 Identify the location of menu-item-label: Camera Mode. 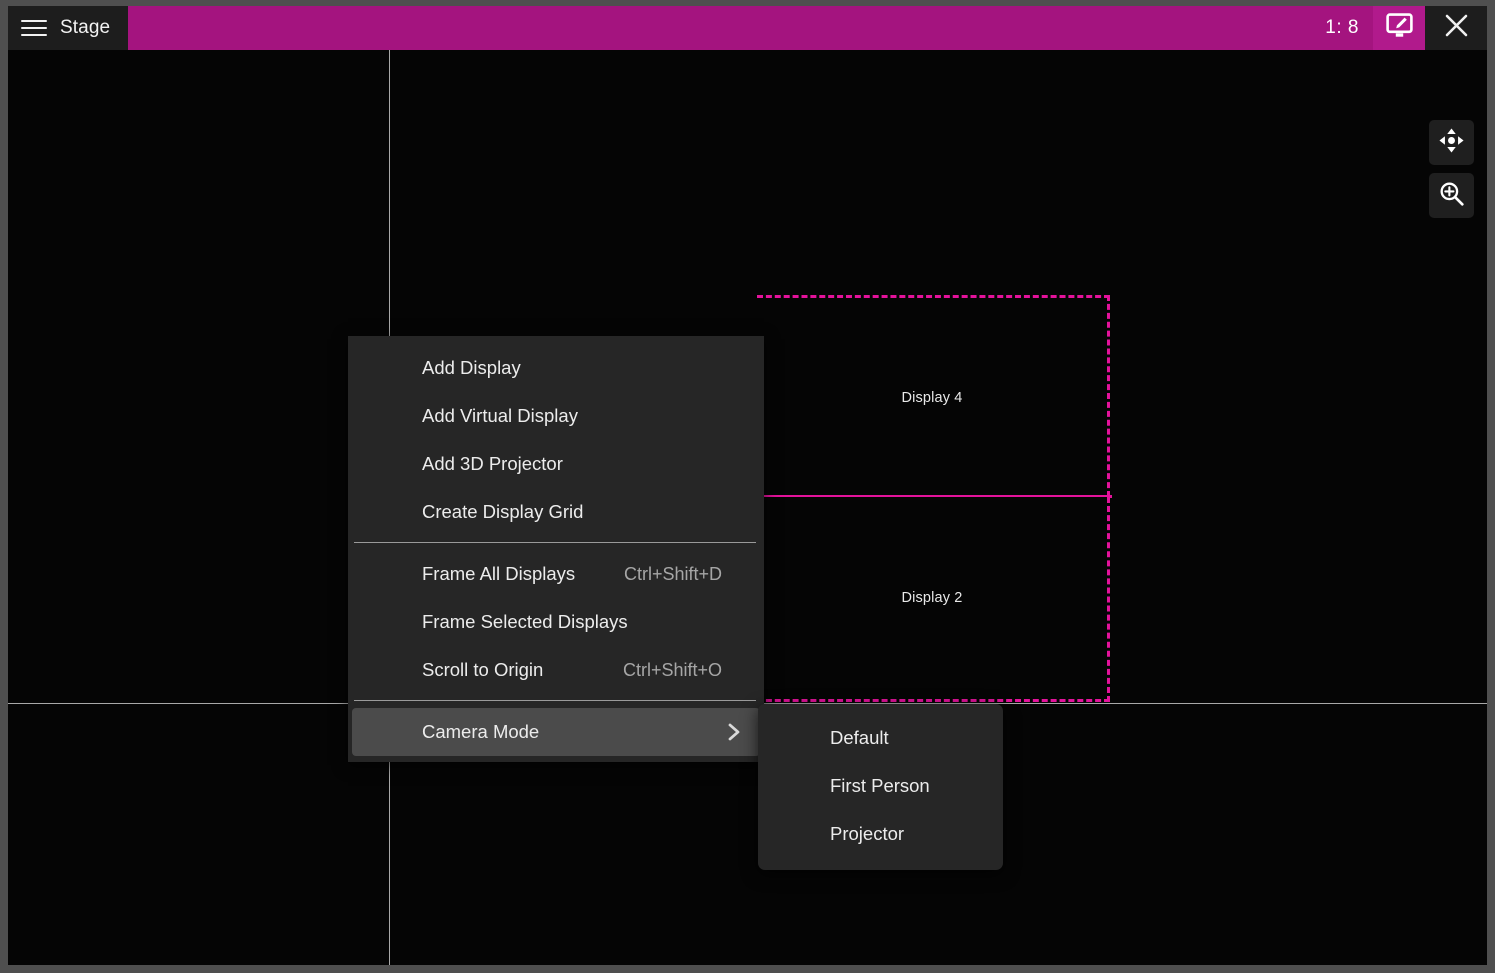
(481, 731).